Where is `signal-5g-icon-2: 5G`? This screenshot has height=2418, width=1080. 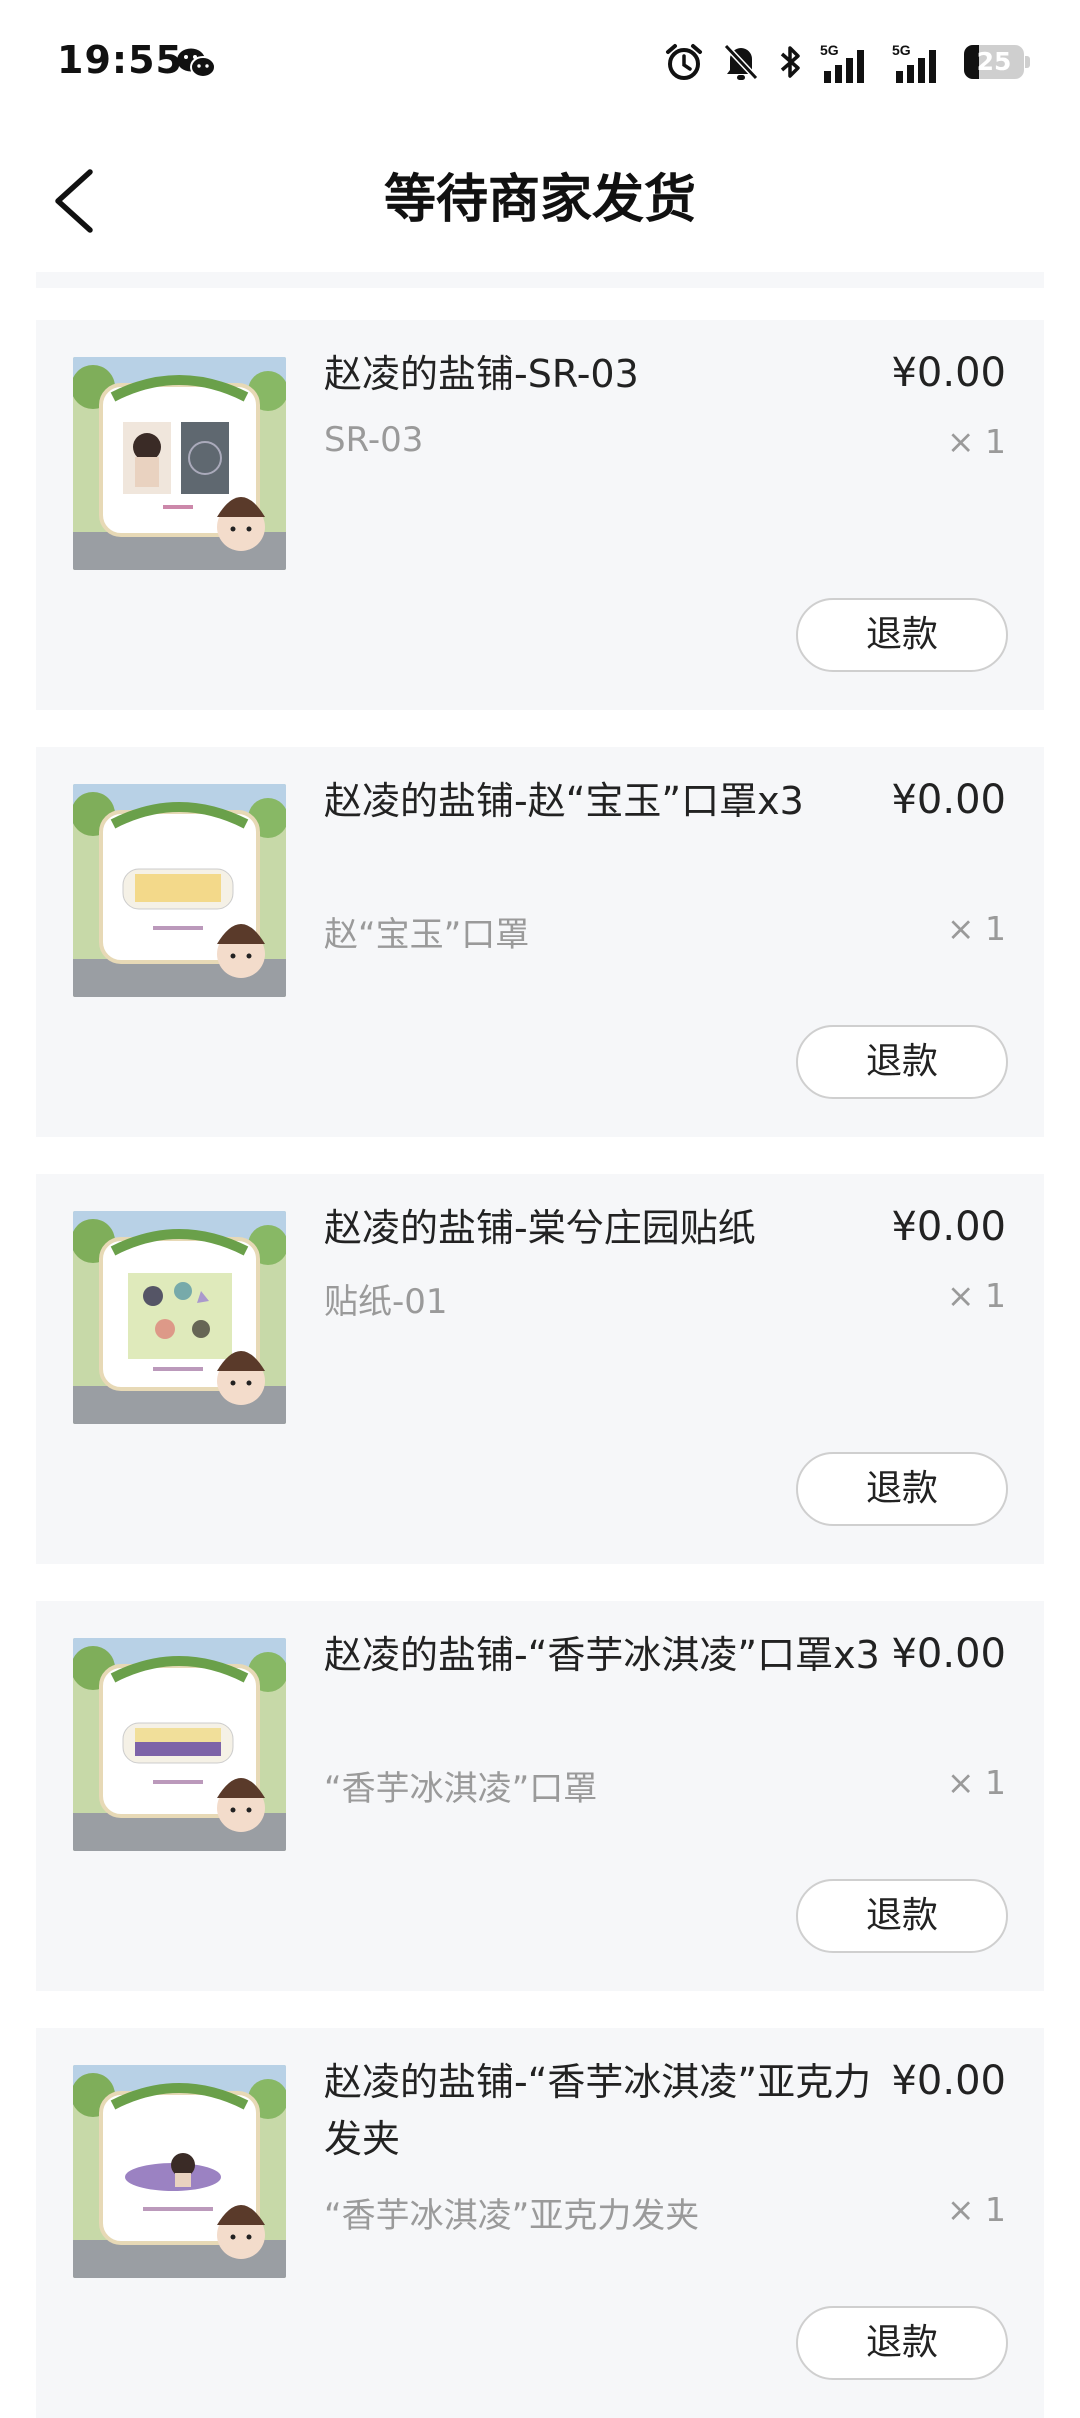 signal-5g-icon-2: 5G is located at coordinates (914, 62).